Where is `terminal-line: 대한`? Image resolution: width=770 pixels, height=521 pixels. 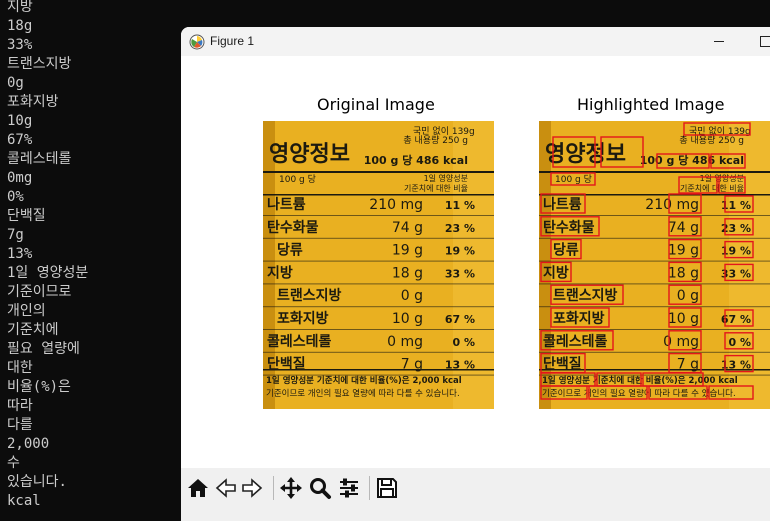 terminal-line: 대한 is located at coordinates (20, 368).